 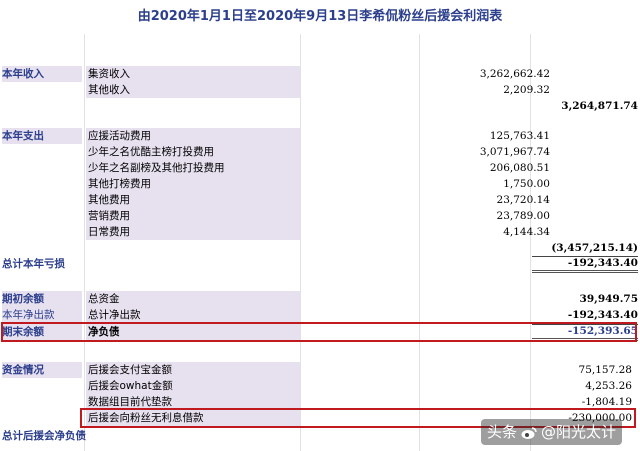 I want to click on funds-item-amount: 75,157.28, so click(x=605, y=370).